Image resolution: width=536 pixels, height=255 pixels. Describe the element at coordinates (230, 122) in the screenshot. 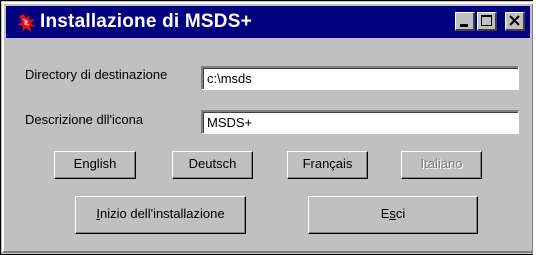

I see `icon-description-value: MSDS+` at that location.